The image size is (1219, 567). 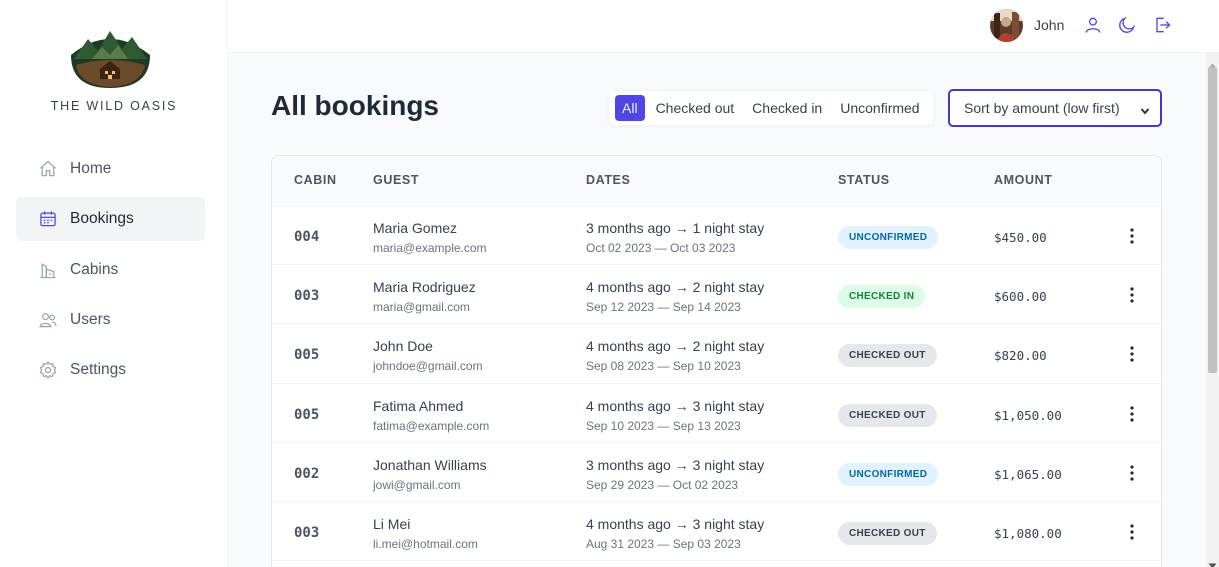 What do you see at coordinates (695, 108) in the screenshot?
I see `filter-checked-out: Checked out` at bounding box center [695, 108].